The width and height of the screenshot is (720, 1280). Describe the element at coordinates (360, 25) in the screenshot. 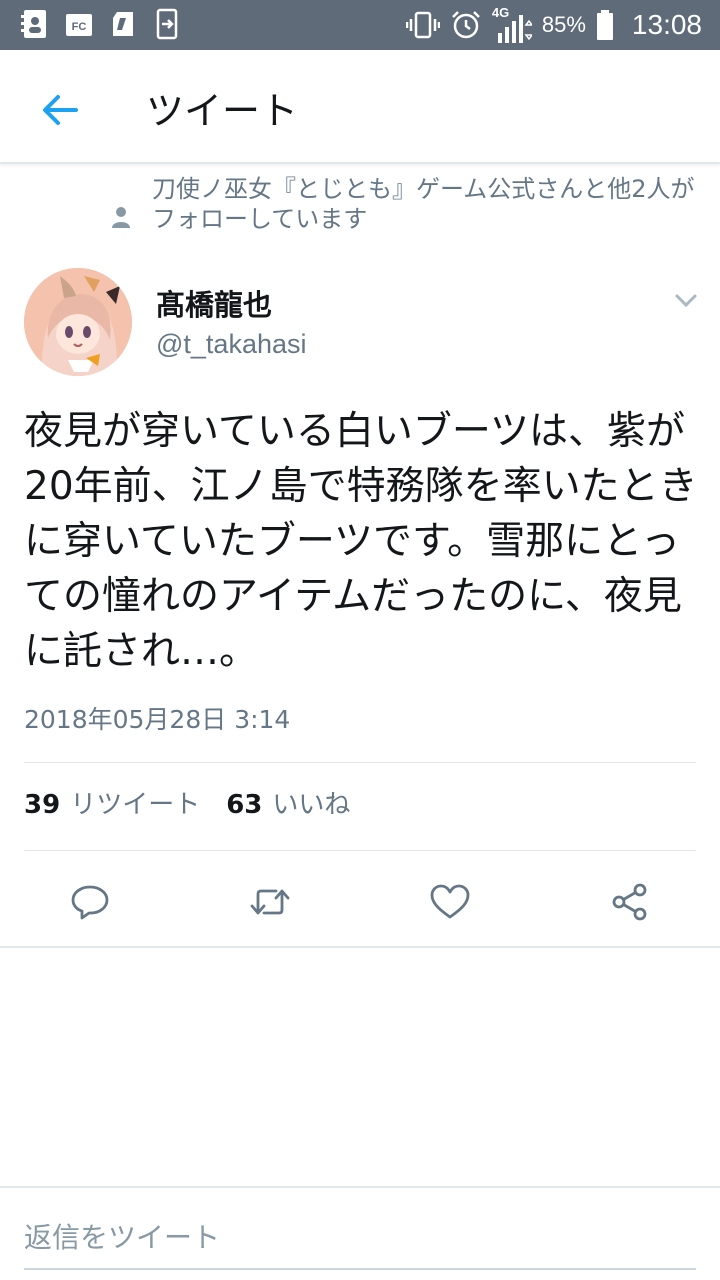

I see `status-bar: FC 4G 85% 13:08` at that location.